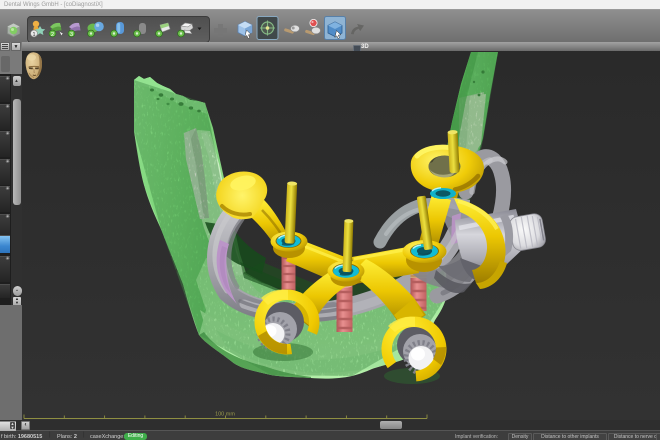 The image size is (660, 440). What do you see at coordinates (52, 35) in the screenshot?
I see `svg-text: 2` at bounding box center [52, 35].